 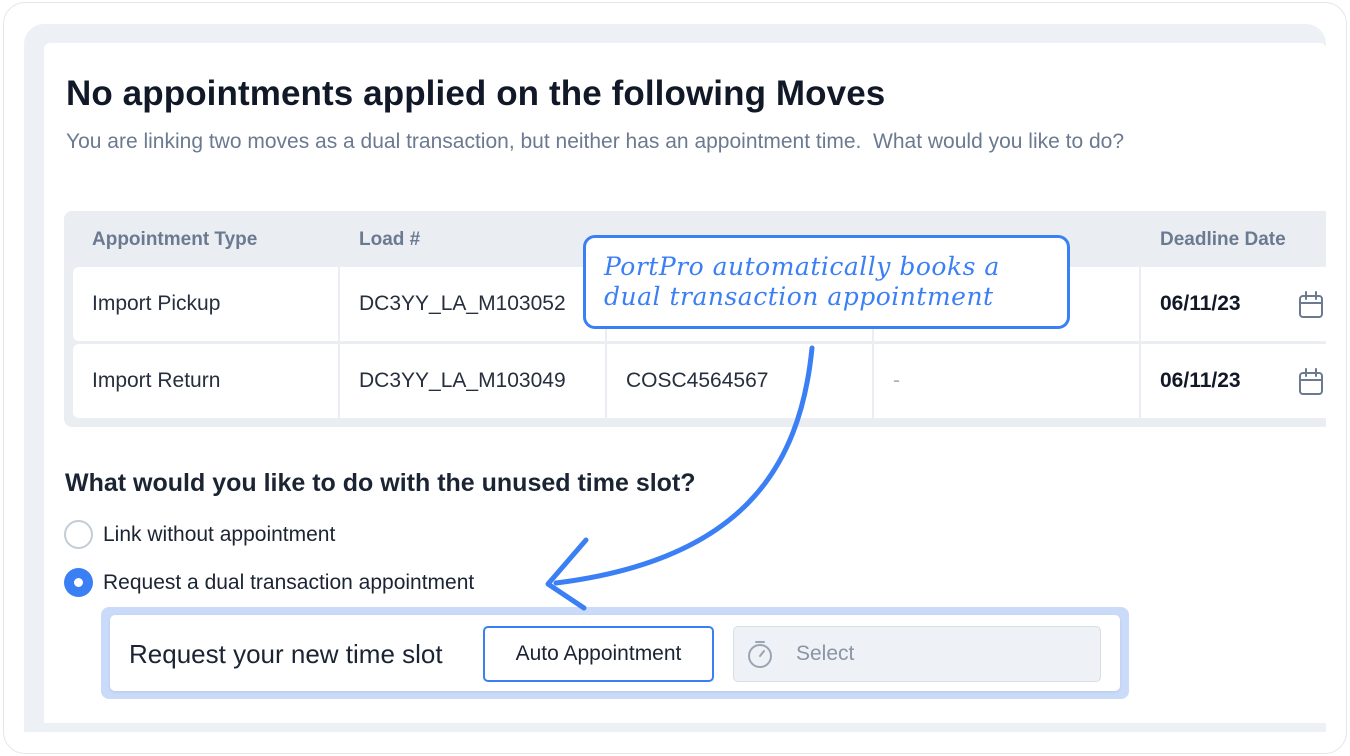 What do you see at coordinates (917, 654) in the screenshot?
I see `time-slot-select: Select` at bounding box center [917, 654].